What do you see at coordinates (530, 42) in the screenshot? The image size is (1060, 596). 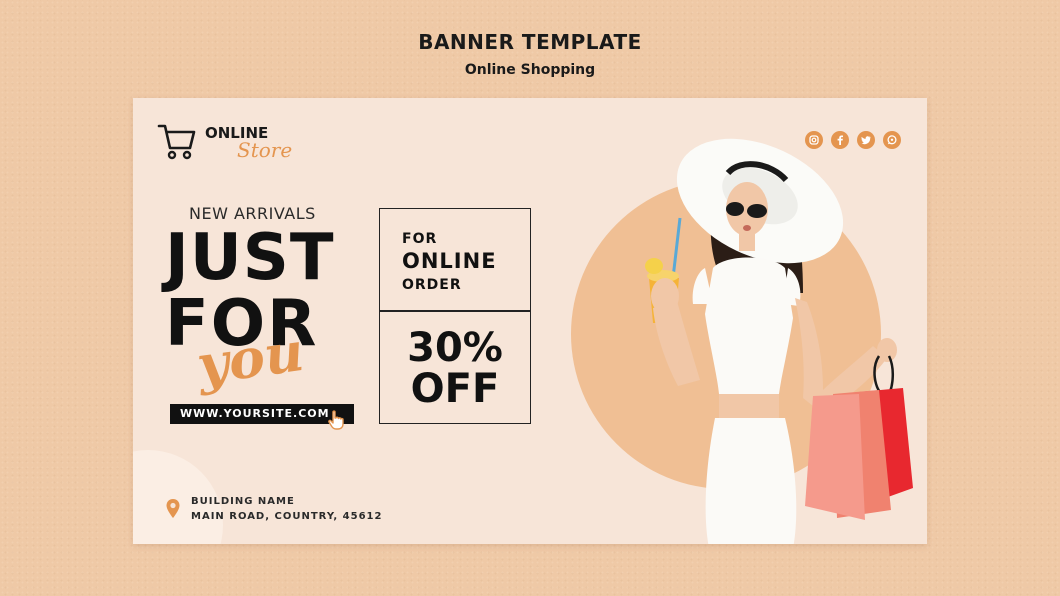 I see `header-title: BANNER TEMPLATE` at bounding box center [530, 42].